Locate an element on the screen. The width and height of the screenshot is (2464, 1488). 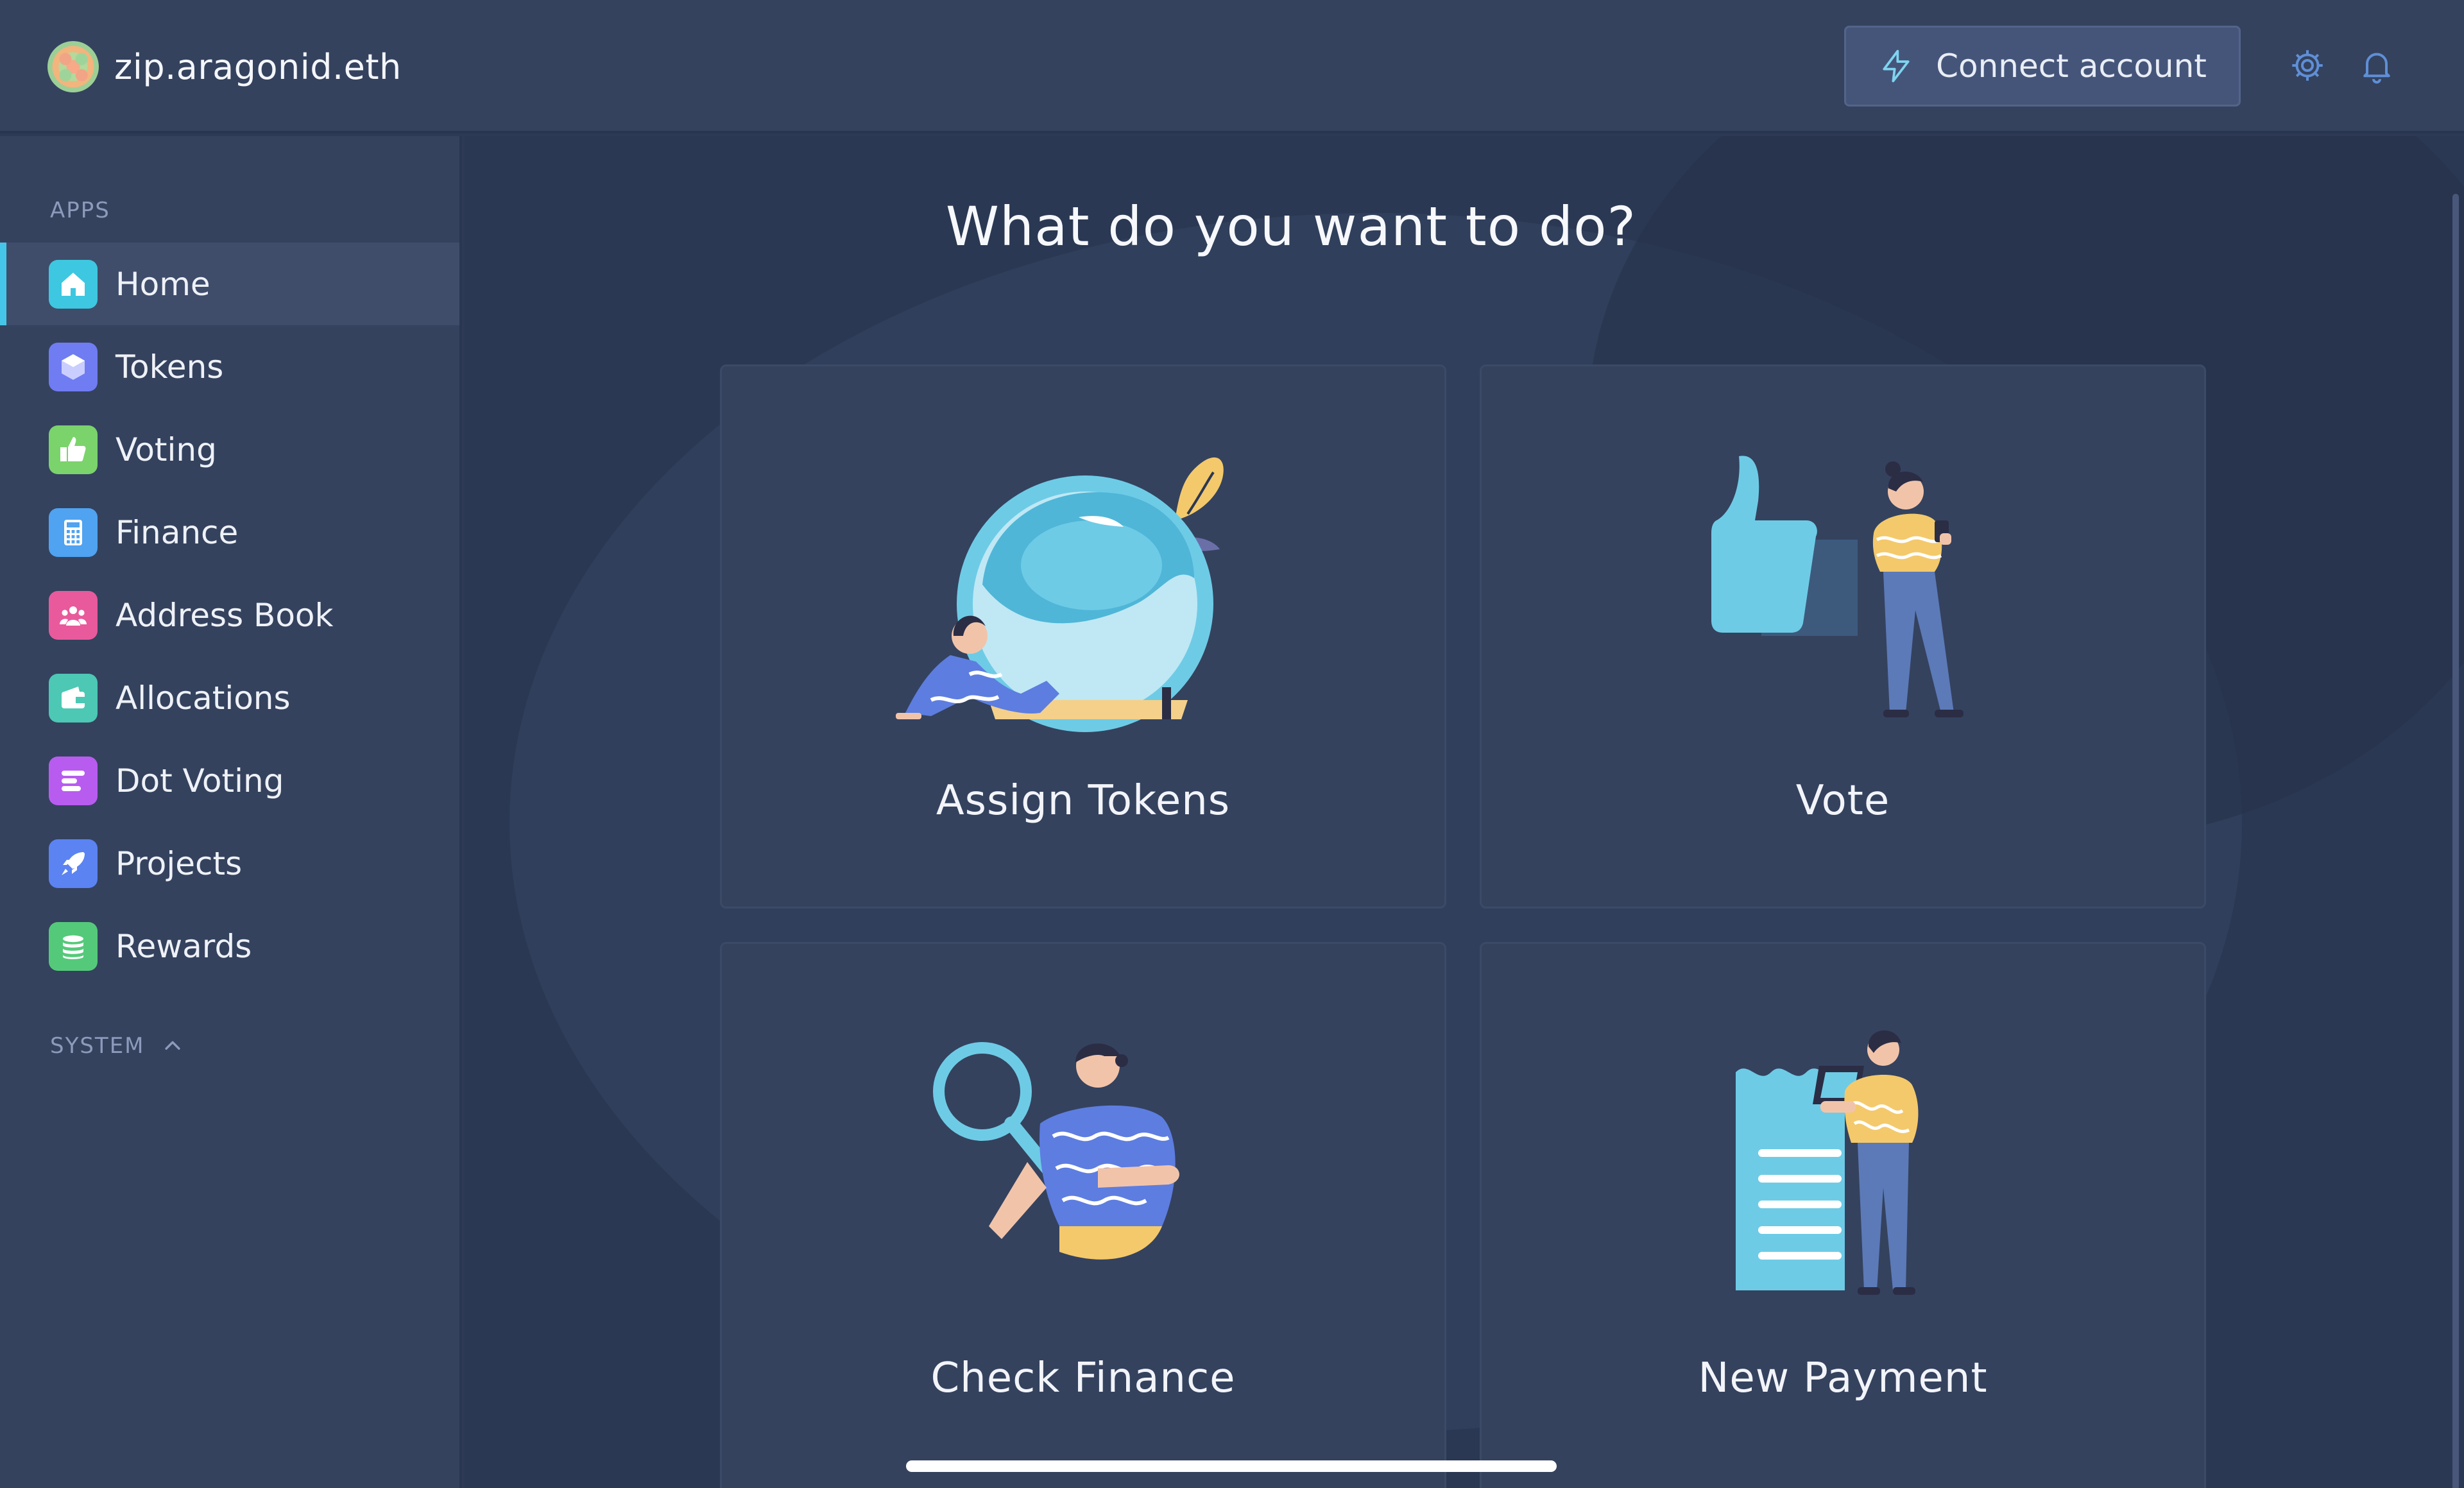
scrollbar is located at coordinates (2456, 841).